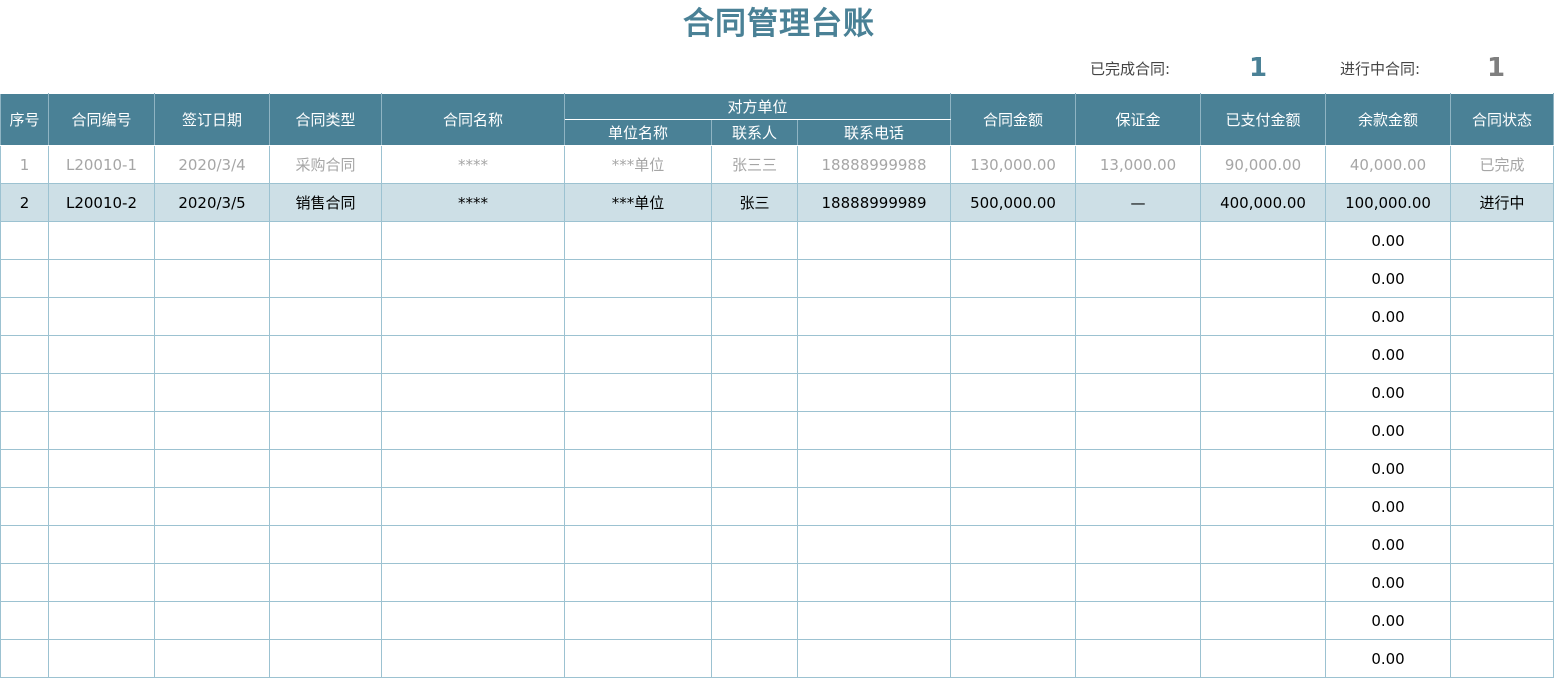  What do you see at coordinates (1138, 119) in the screenshot?
I see `header-deposit: 保证金` at bounding box center [1138, 119].